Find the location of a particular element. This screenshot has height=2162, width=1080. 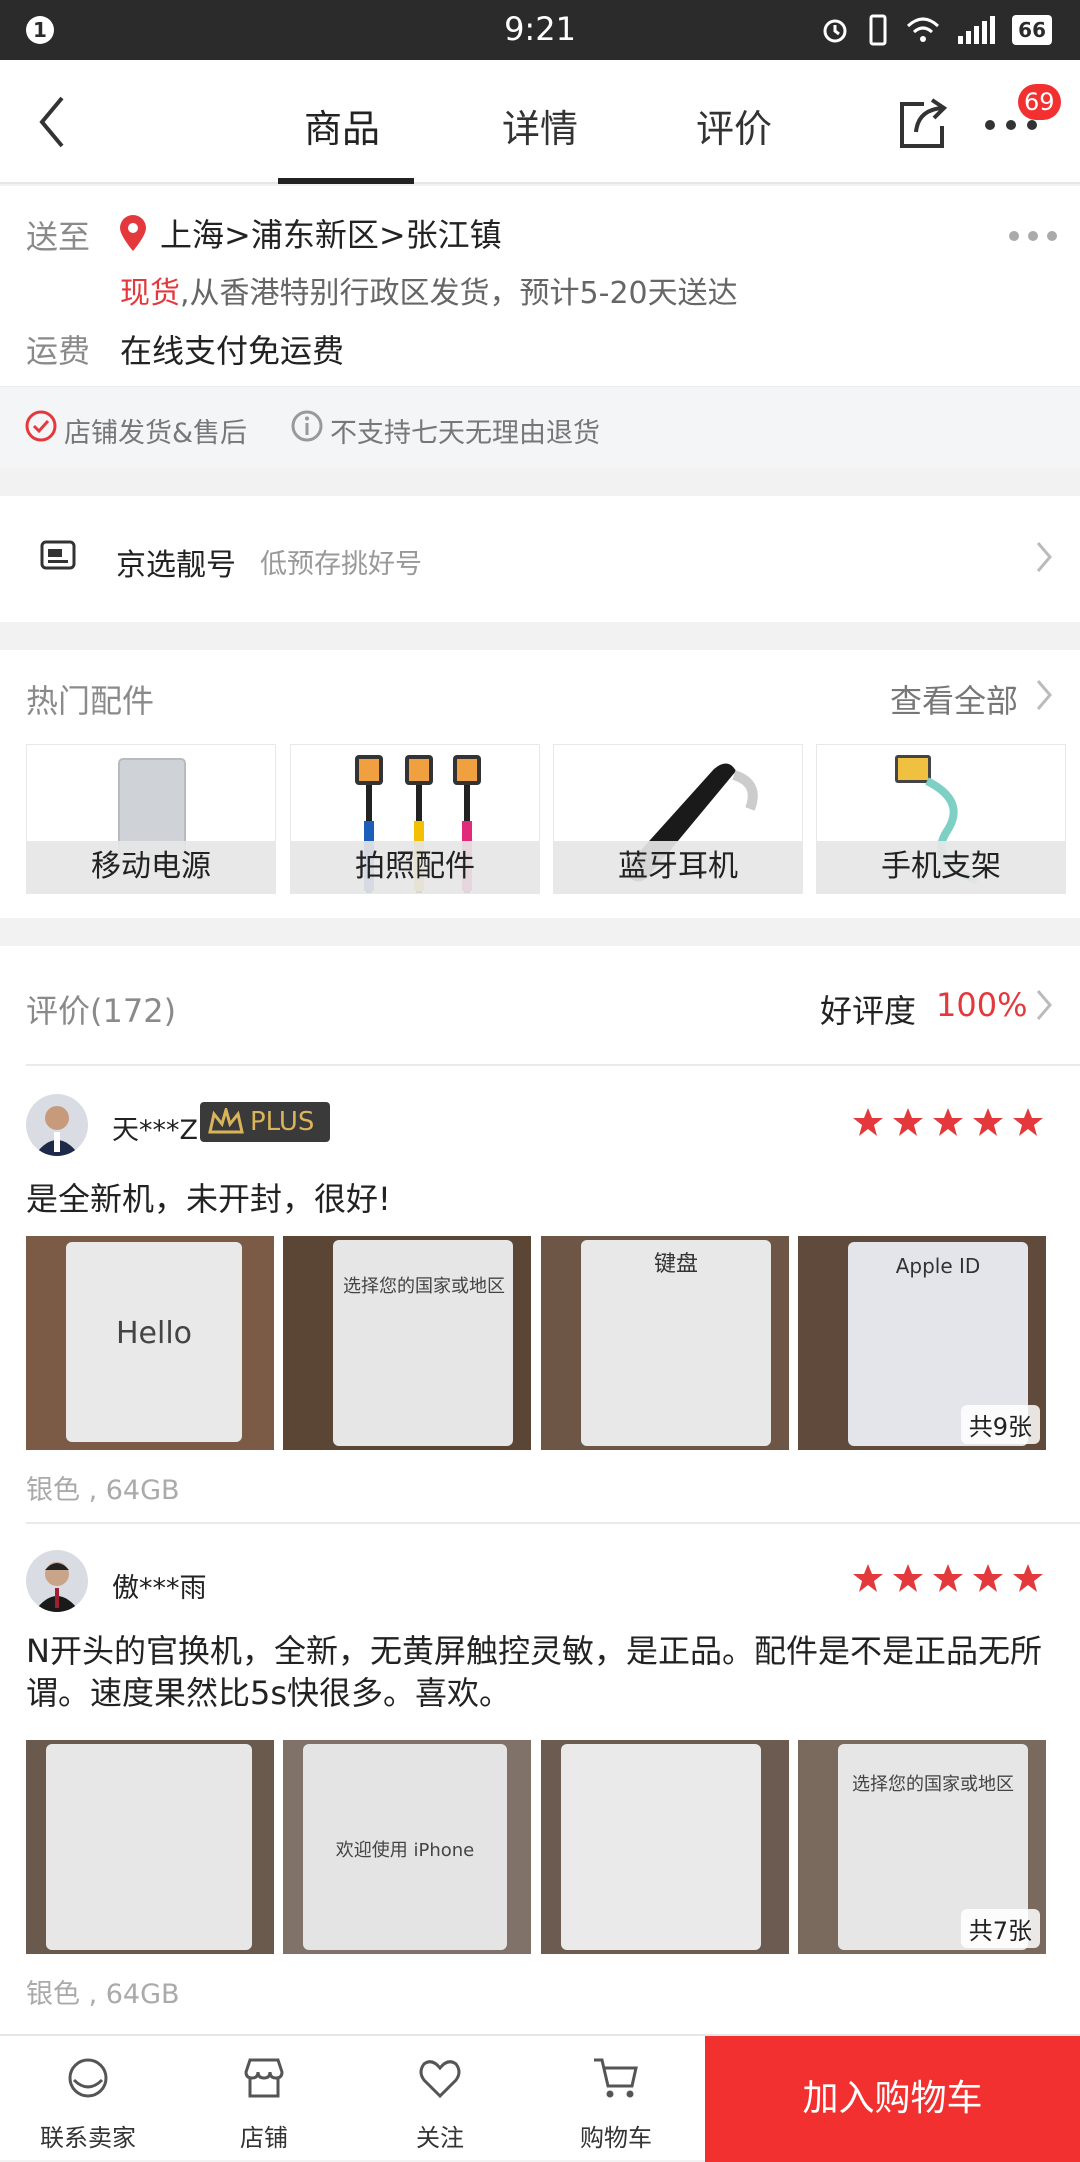

wifi-icon is located at coordinates (923, 29).